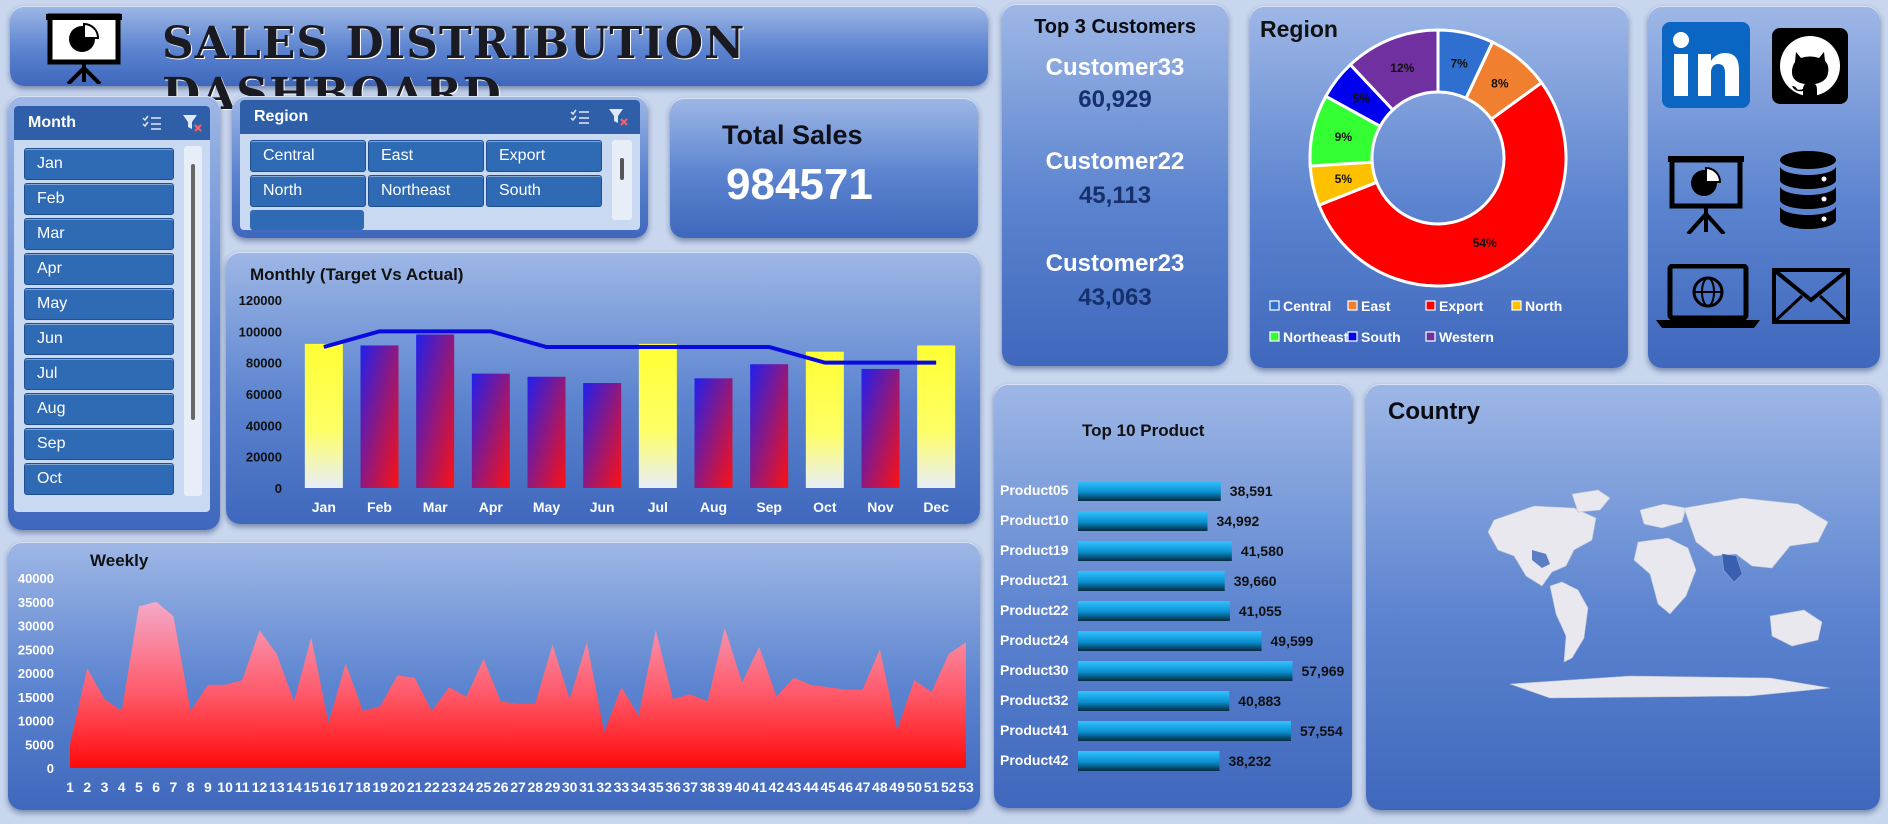 The image size is (1888, 824). Describe the element at coordinates (122, 787) in the screenshot. I see `x-tick-label: 4` at that location.